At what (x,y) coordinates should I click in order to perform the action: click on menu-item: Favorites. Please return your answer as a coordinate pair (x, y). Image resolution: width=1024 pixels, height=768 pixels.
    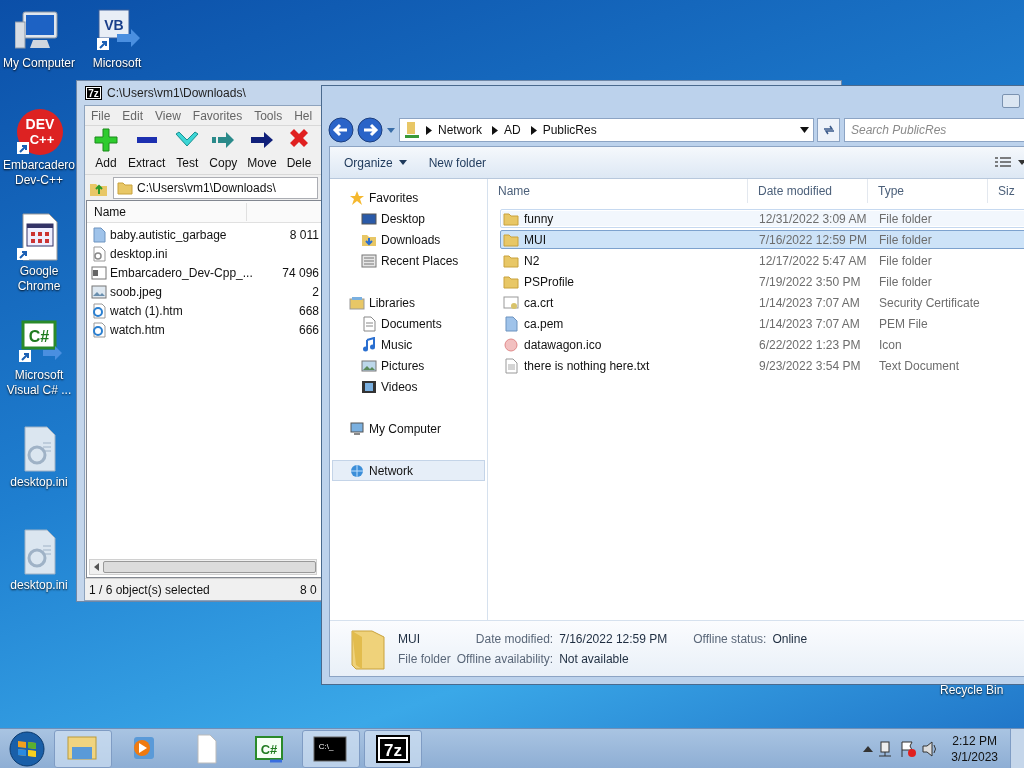
    Looking at the image, I should click on (217, 115).